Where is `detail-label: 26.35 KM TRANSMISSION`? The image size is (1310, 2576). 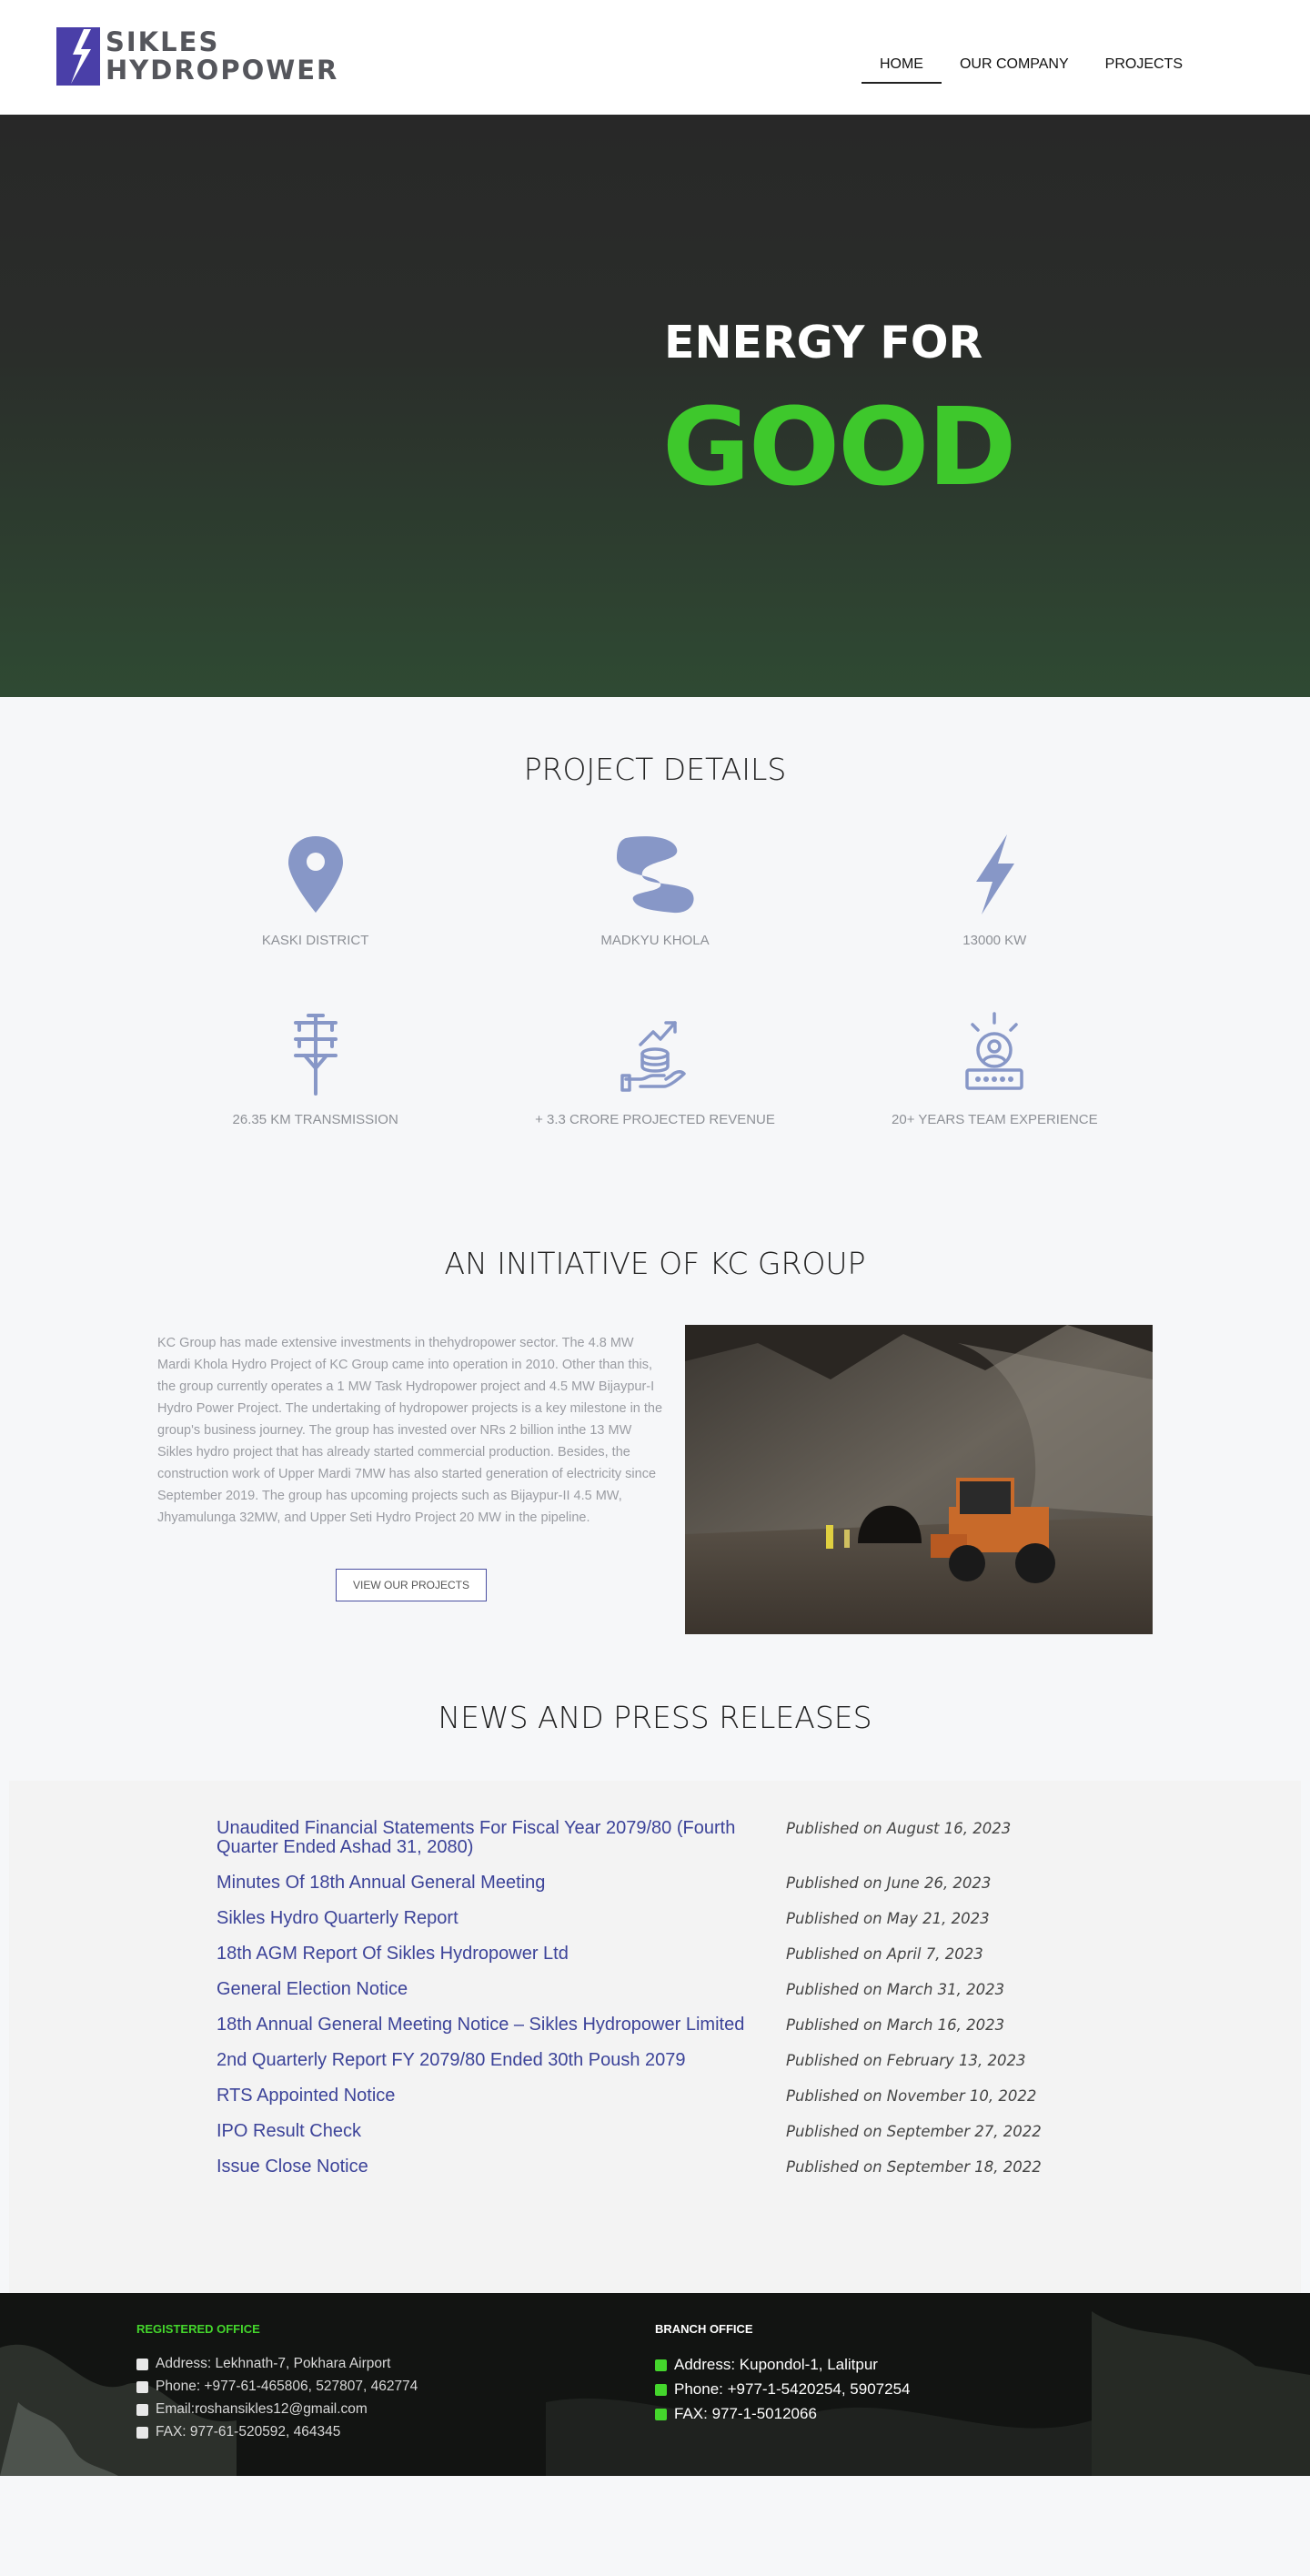 detail-label: 26.35 KM TRANSMISSION is located at coordinates (315, 1119).